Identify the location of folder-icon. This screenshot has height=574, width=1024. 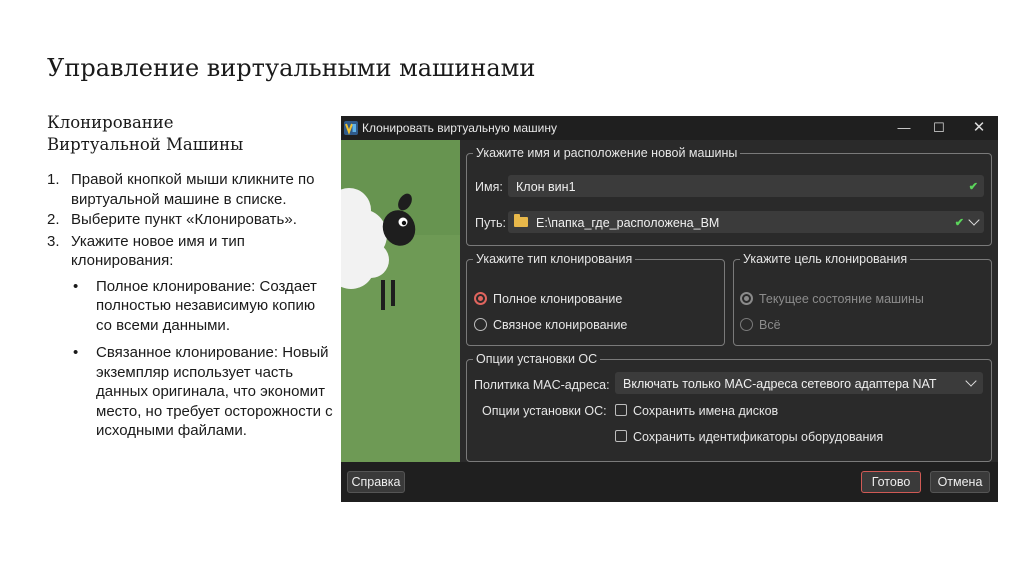
(521, 220).